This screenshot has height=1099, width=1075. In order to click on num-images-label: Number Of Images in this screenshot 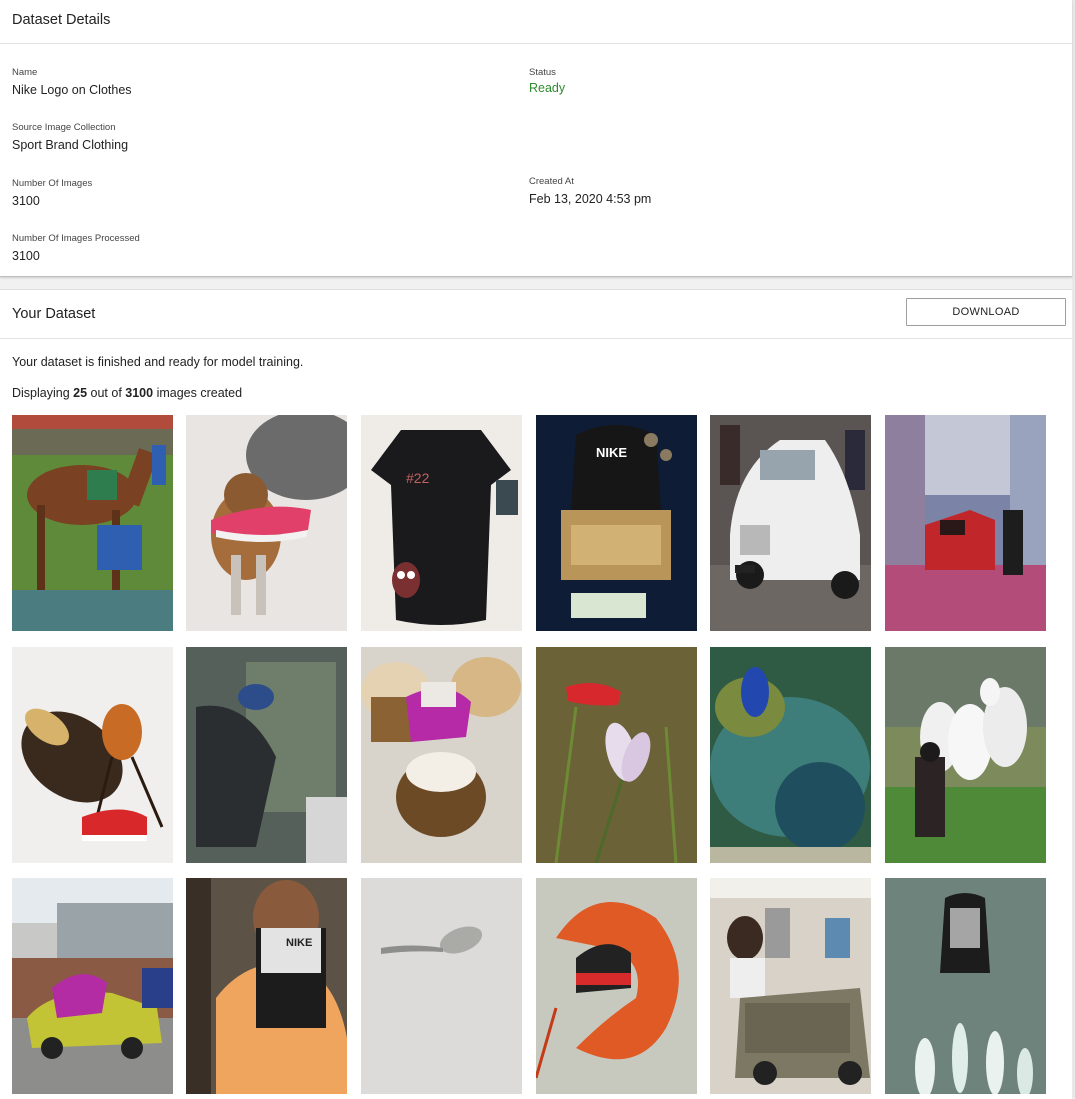, I will do `click(52, 183)`.